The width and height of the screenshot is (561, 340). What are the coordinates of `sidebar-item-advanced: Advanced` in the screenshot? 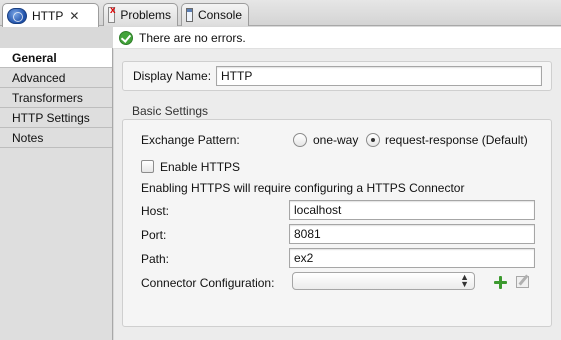 It's located at (56, 78).